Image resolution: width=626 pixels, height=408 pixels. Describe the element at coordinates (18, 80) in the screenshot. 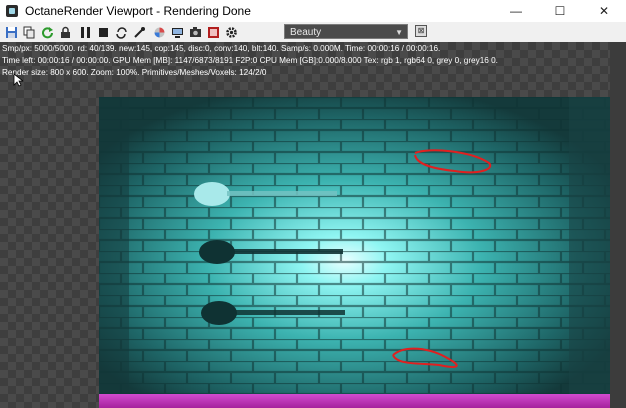

I see `mouse-cursor-icon` at that location.